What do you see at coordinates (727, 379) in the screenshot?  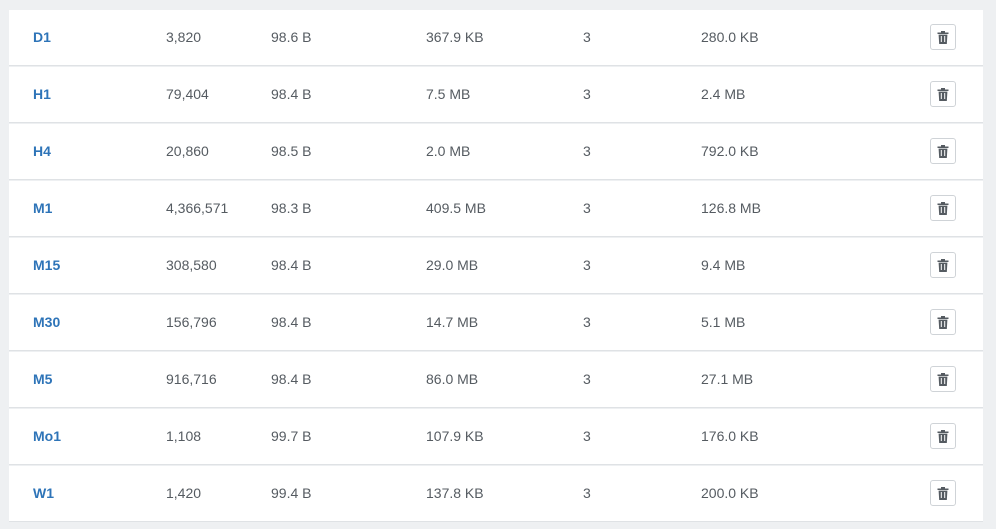 I see `row-disk-size: 27.1 MB` at bounding box center [727, 379].